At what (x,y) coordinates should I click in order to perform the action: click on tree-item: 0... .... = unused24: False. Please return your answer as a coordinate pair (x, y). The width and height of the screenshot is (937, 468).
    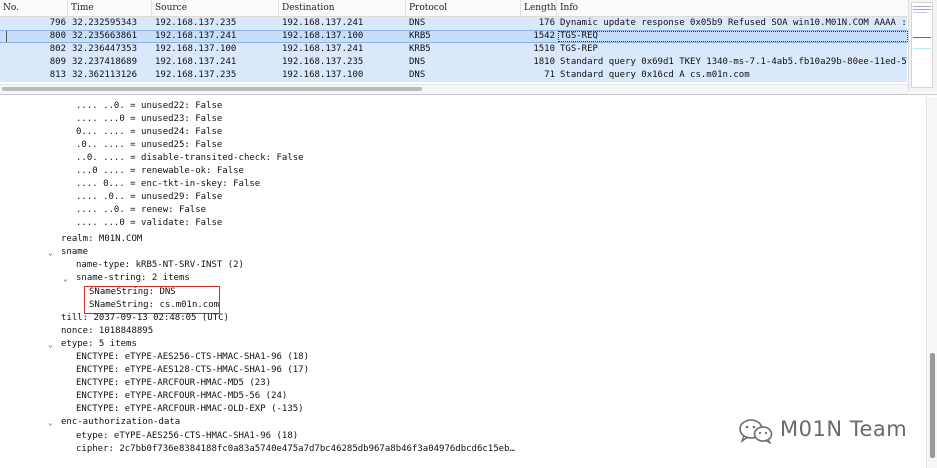
    Looking at the image, I should click on (149, 132).